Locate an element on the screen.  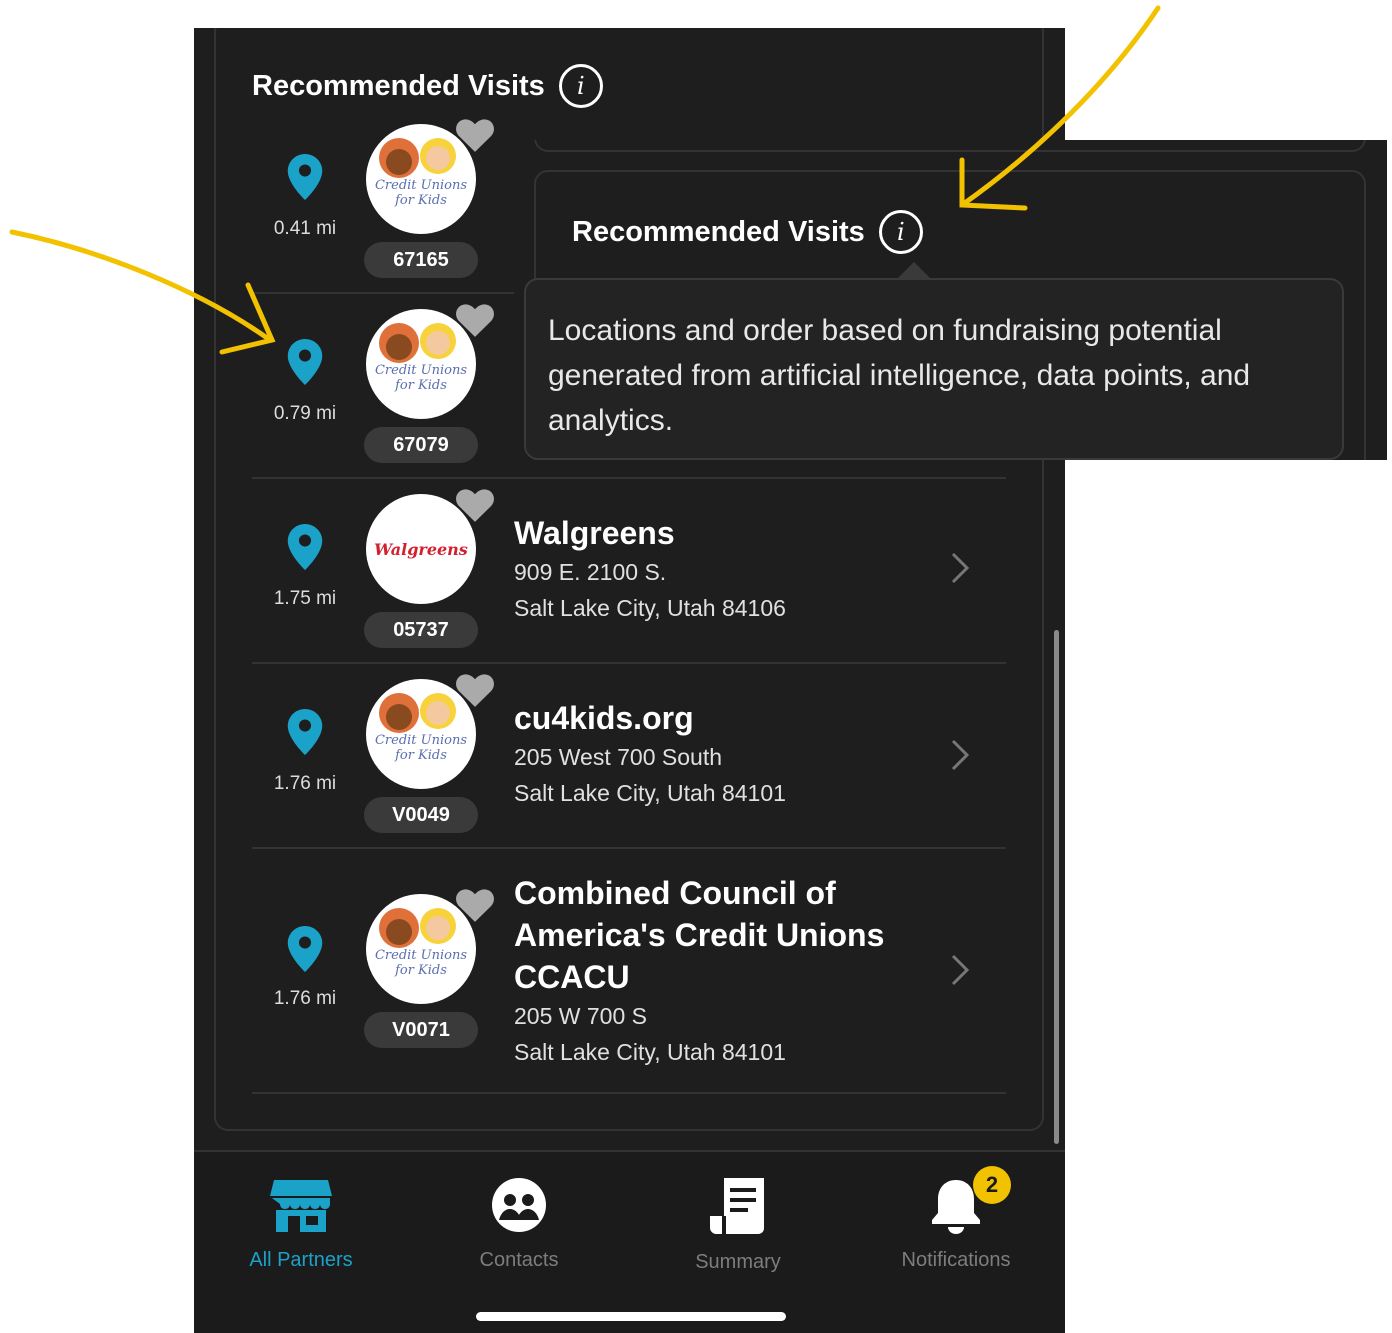
address-line-2: Salt Lake City, Utah 84106 is located at coordinates (650, 608).